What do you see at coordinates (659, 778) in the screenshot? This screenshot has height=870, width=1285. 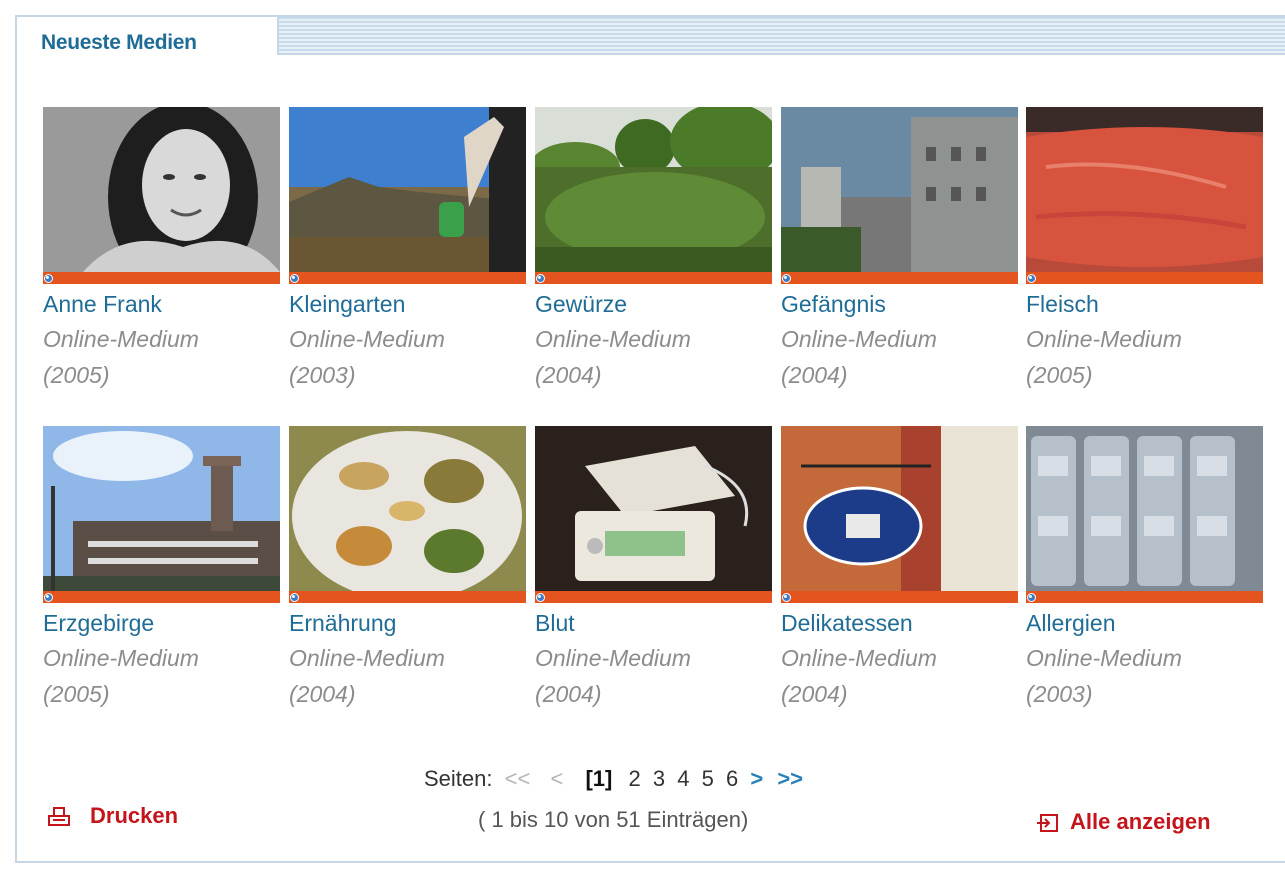 I see `page-link-3: 3` at bounding box center [659, 778].